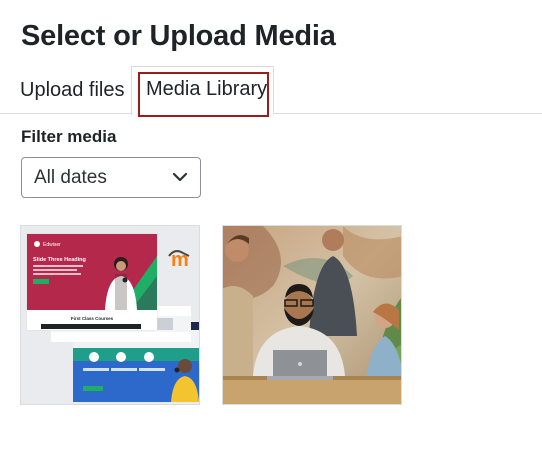 Image resolution: width=542 pixels, height=470 pixels. Describe the element at coordinates (70, 177) in the screenshot. I see `date-filter-value: All dates` at that location.